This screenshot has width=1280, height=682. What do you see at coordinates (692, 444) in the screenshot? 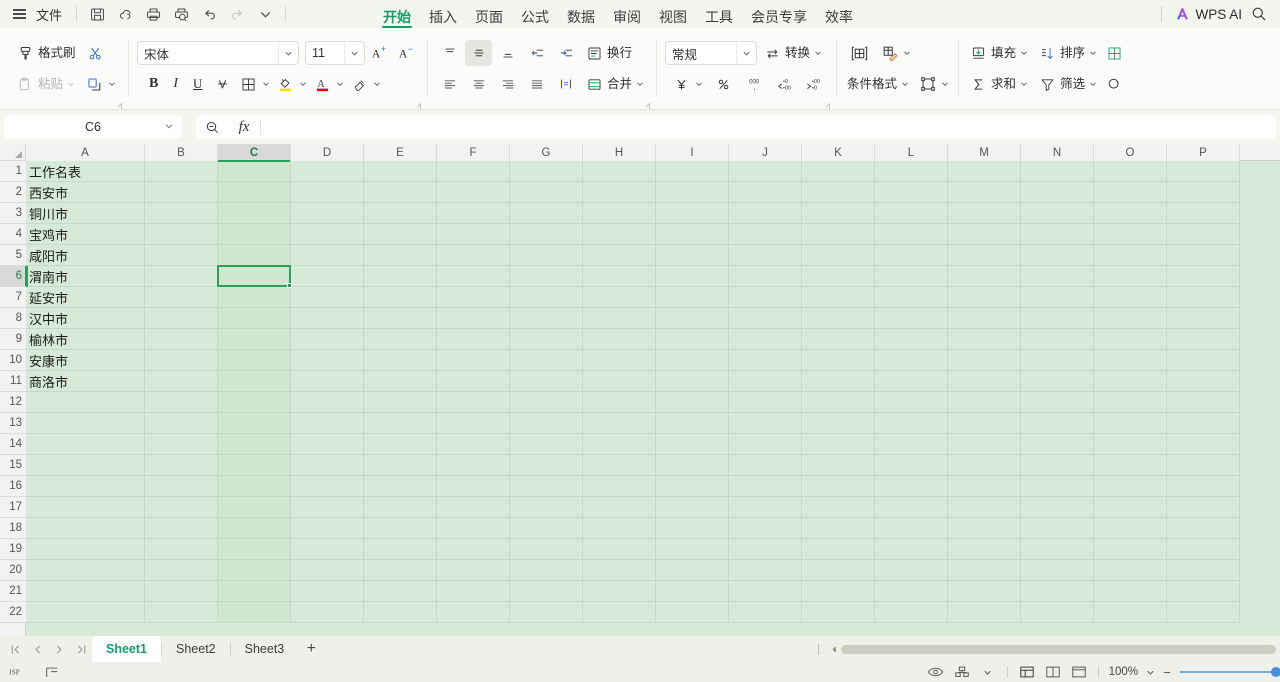
I see `cell-I14` at bounding box center [692, 444].